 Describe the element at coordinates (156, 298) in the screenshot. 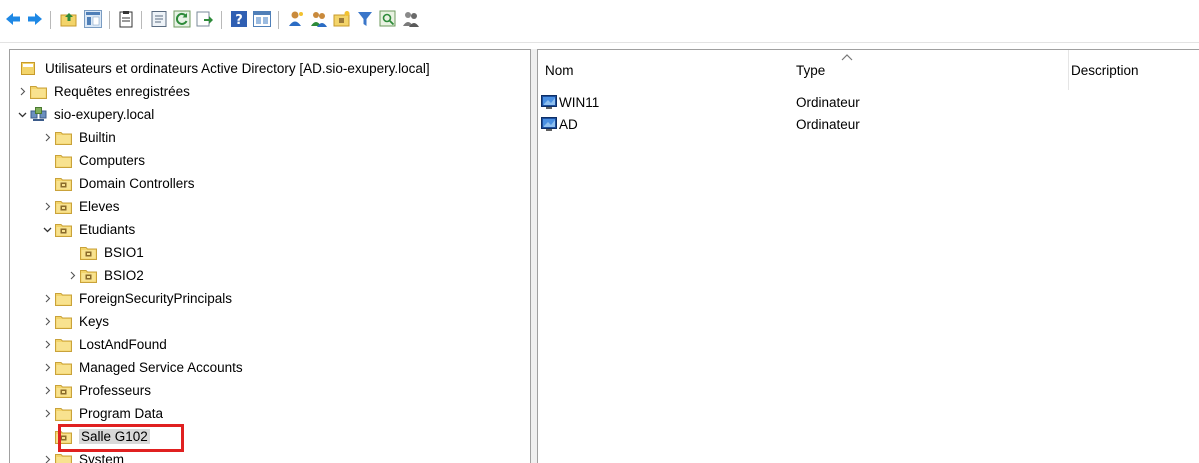

I see `tree-item-label: ForeignSecurityPrincipals` at that location.